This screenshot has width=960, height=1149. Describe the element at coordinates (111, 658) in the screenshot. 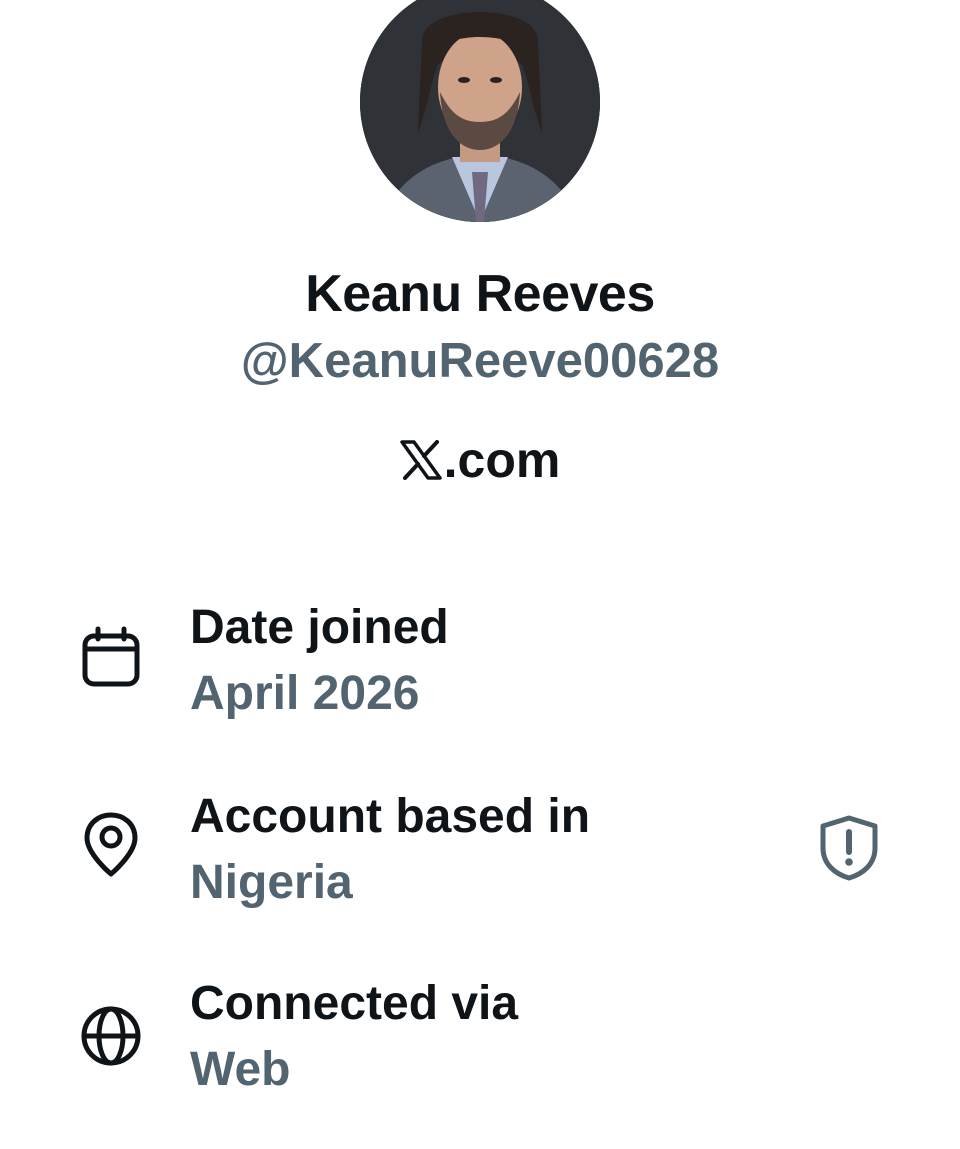

I see `calendar-icon` at that location.